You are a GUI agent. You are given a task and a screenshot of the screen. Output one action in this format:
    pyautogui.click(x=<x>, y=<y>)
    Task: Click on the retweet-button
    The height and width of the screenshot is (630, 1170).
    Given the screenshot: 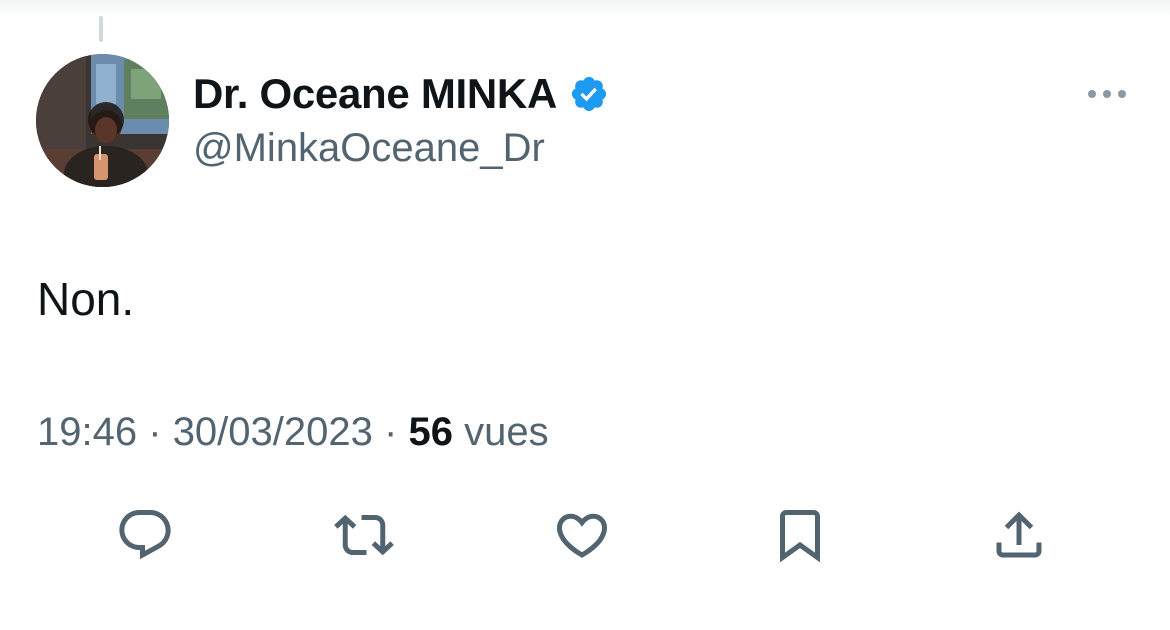 What is the action you would take?
    pyautogui.click(x=364, y=535)
    